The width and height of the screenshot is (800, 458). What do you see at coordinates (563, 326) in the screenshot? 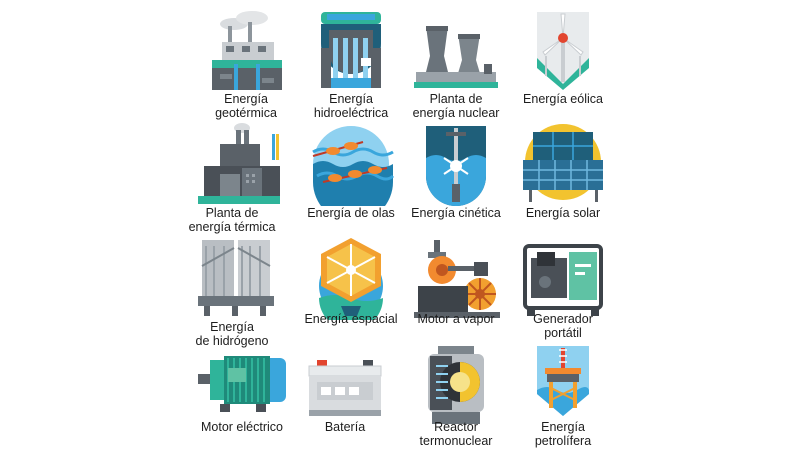
I see `tile-label: Generador portátil` at bounding box center [563, 326].